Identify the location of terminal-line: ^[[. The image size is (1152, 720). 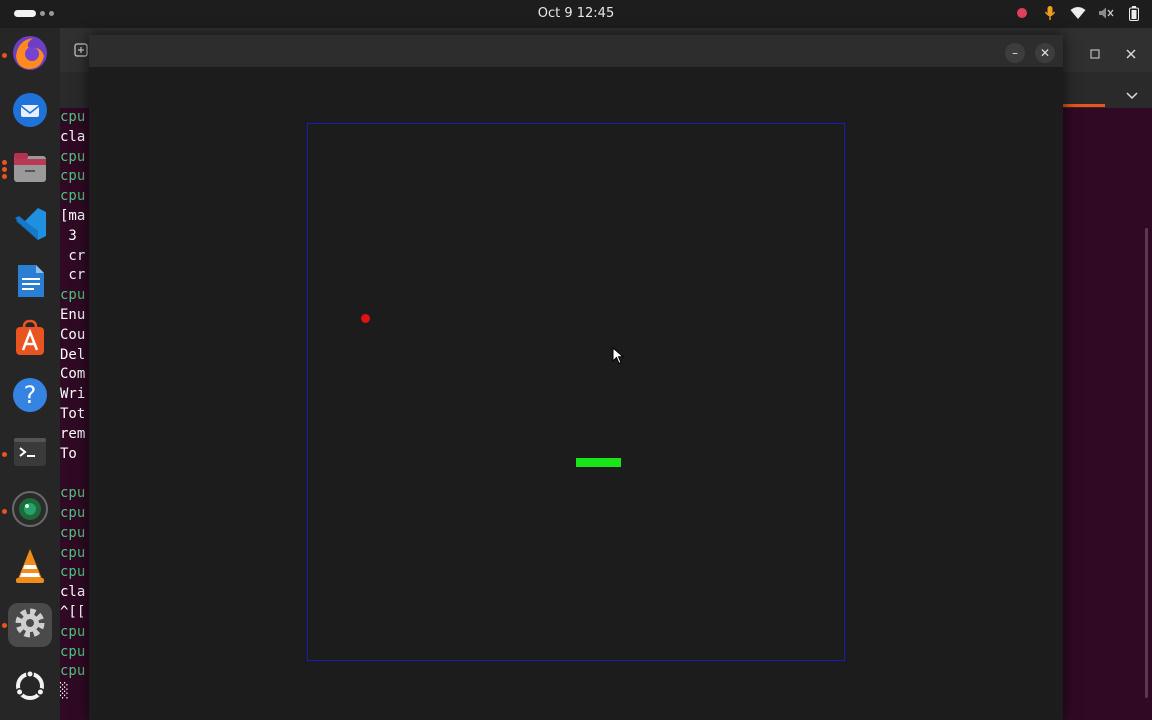
(73, 611).